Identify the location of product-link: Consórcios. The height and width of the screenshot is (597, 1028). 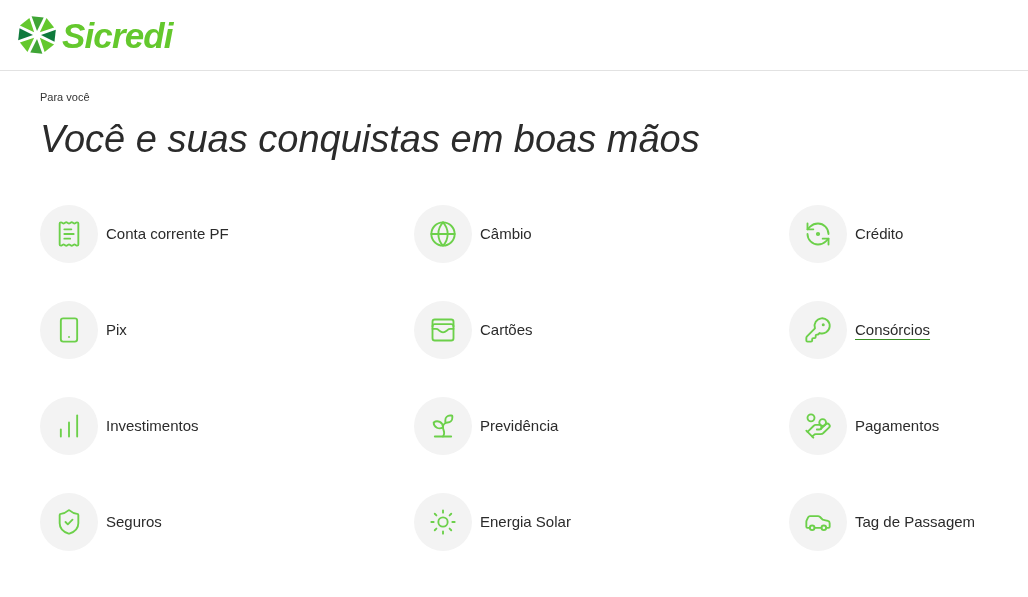
(893, 330).